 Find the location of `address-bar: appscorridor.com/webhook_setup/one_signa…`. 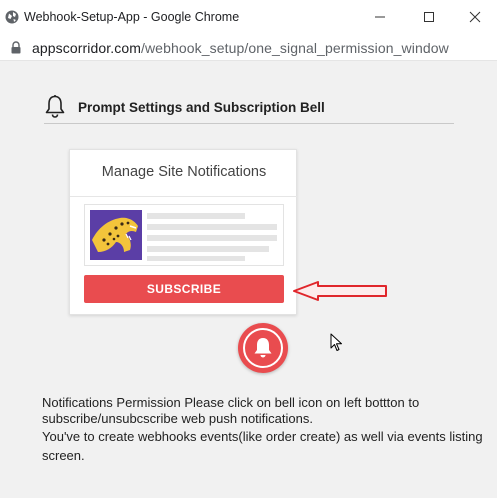

address-bar: appscorridor.com/webhook_setup/one_signa… is located at coordinates (248, 47).